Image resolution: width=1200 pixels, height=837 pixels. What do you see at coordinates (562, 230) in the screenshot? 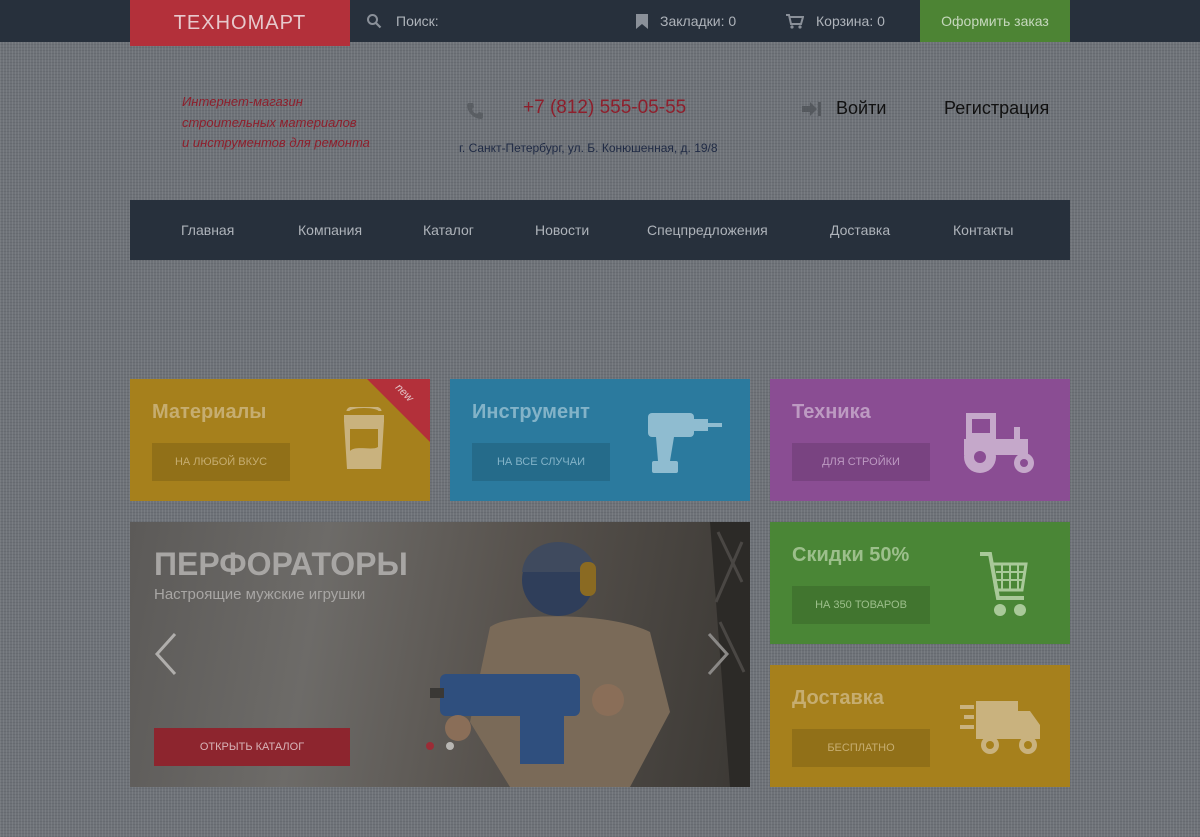
I see `nav-item-news: Новости` at bounding box center [562, 230].